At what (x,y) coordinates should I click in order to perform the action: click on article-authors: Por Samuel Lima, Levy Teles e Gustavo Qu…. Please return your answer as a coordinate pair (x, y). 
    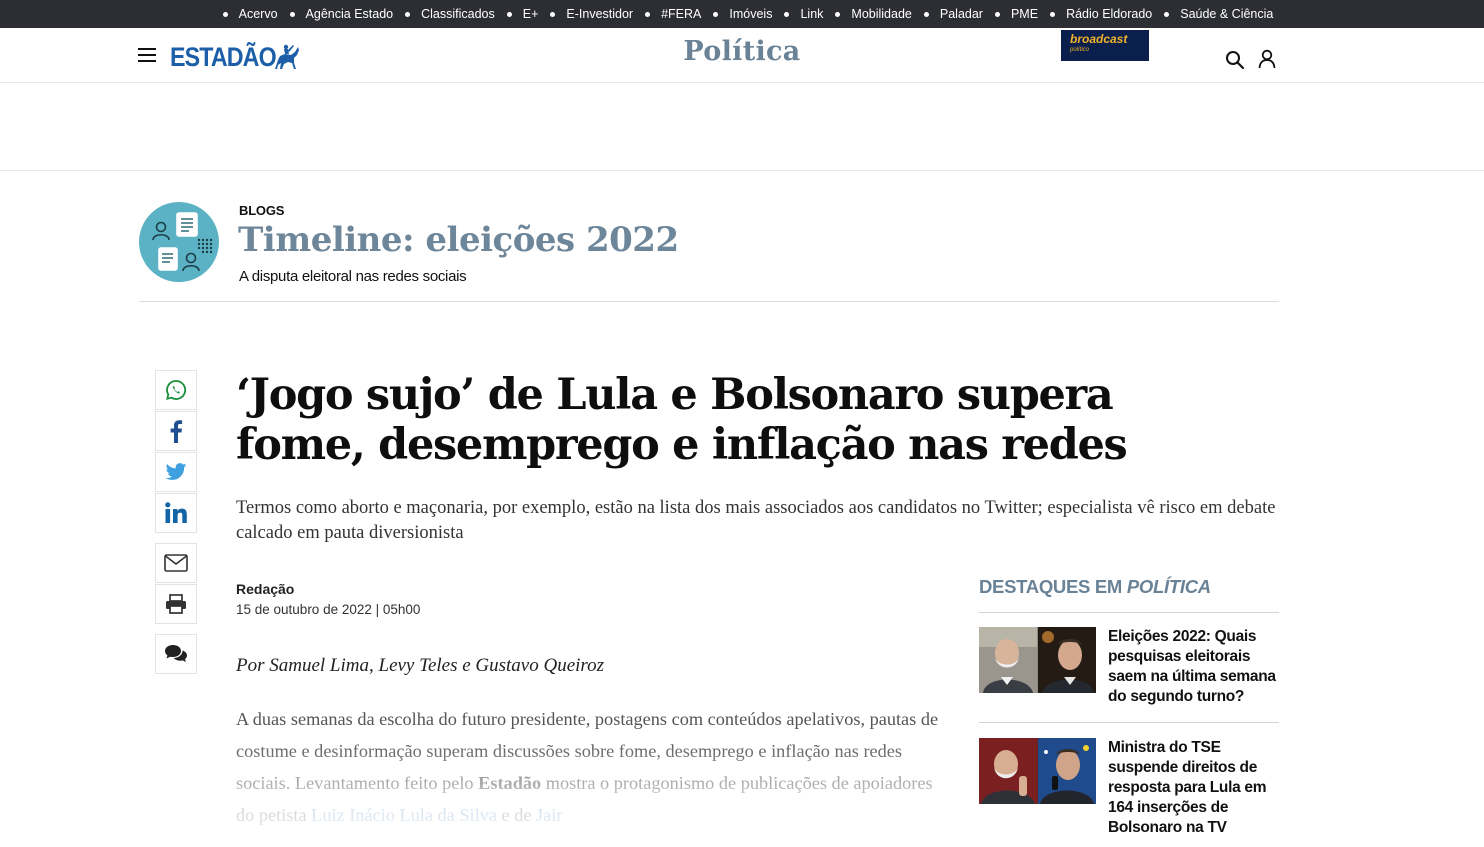
    Looking at the image, I should click on (420, 665).